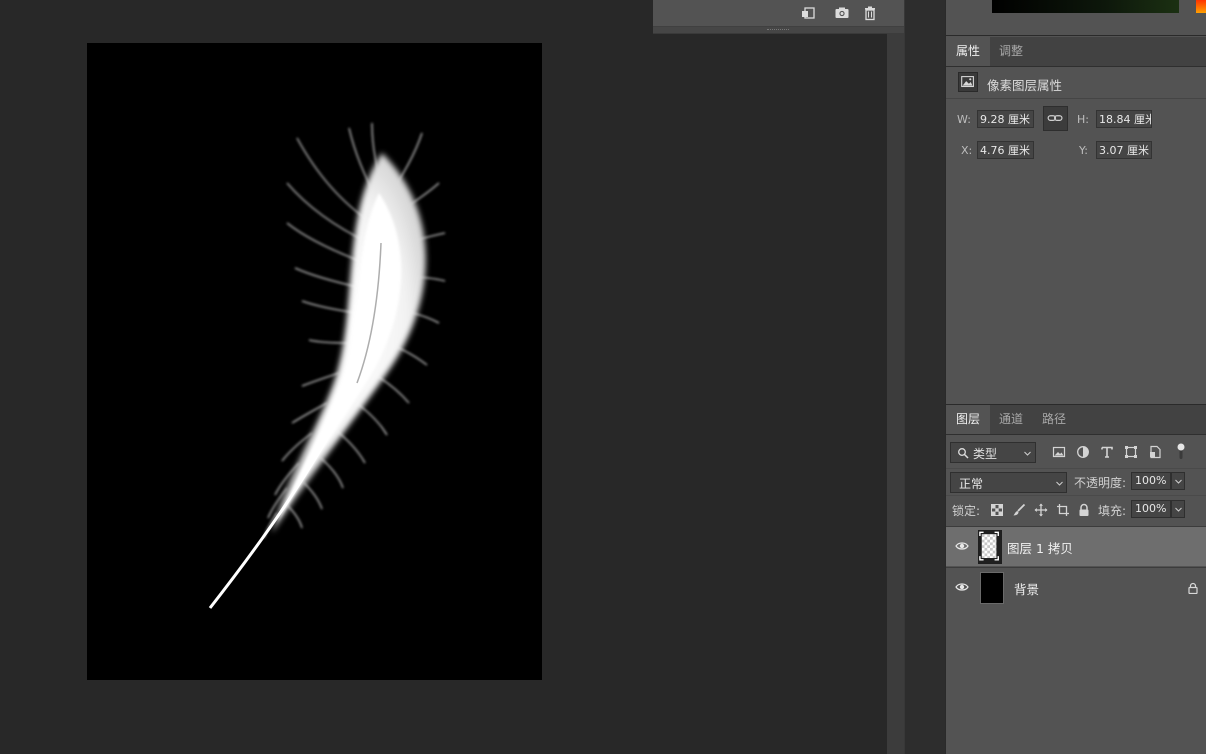 Image resolution: width=1206 pixels, height=754 pixels. Describe the element at coordinates (971, 484) in the screenshot. I see `blend-mode-value: 正常` at that location.